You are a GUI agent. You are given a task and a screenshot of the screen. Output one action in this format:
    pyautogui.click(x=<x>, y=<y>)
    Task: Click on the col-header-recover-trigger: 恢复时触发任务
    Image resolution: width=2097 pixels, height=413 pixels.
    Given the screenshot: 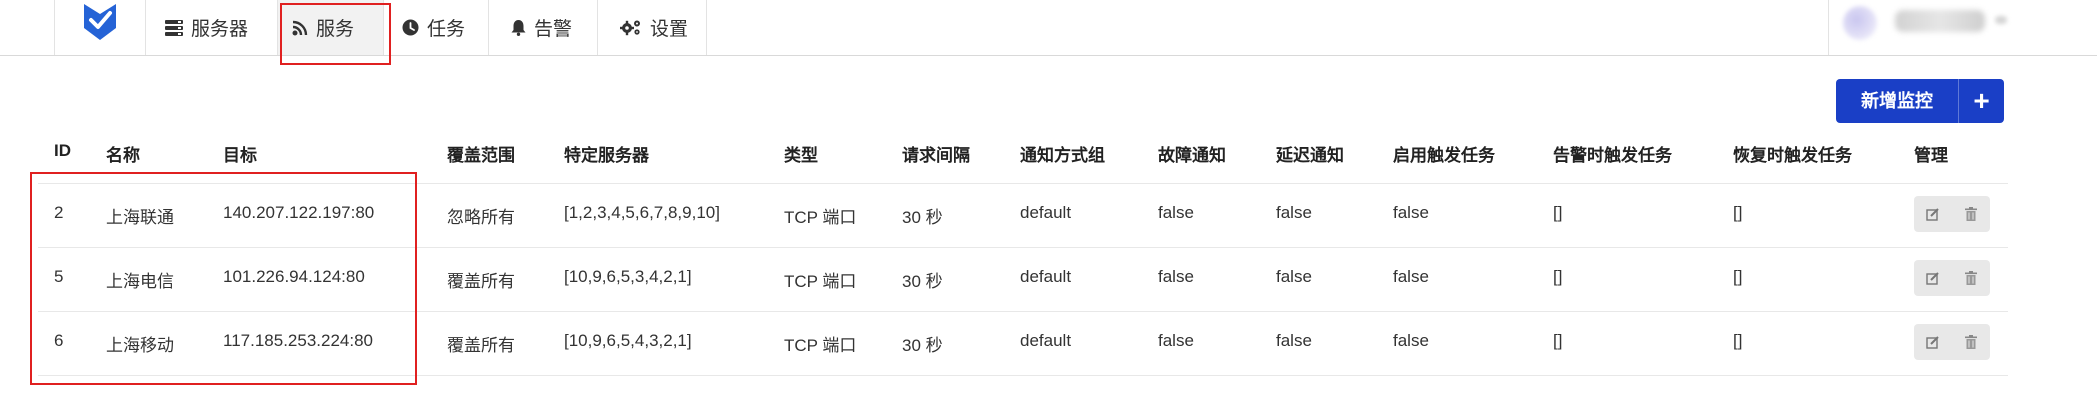 What is the action you would take?
    pyautogui.click(x=1792, y=155)
    